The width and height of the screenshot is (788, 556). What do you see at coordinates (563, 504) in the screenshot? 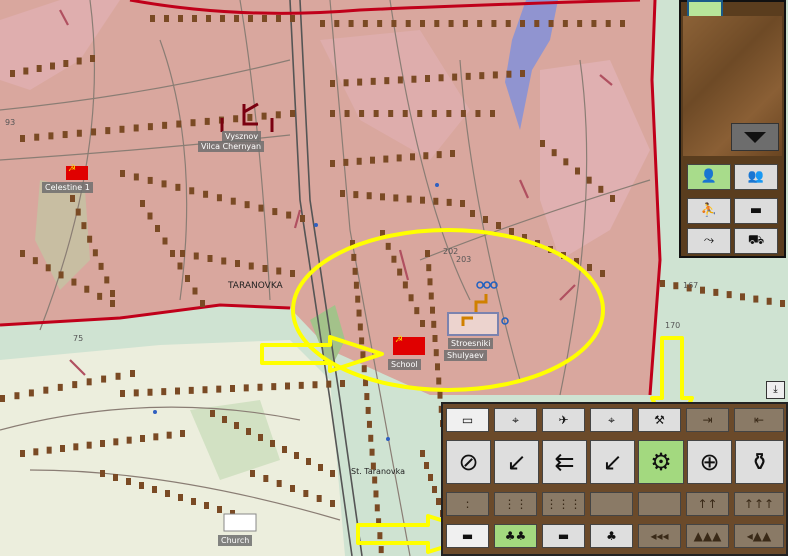
I see `formation-button: ⋮⋮⋮` at bounding box center [563, 504].